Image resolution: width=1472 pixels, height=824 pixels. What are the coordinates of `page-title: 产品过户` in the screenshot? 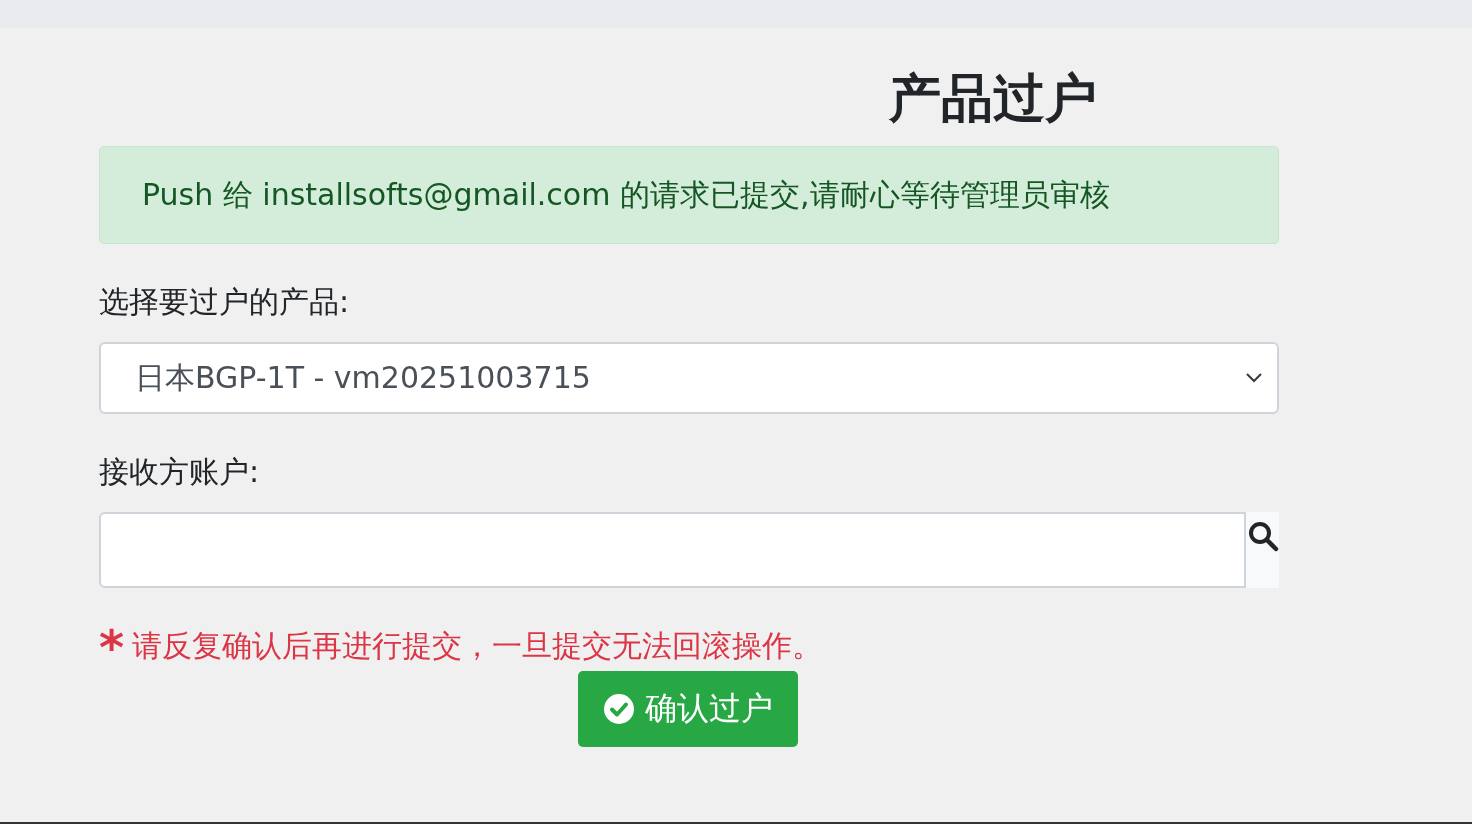 It's located at (992, 98).